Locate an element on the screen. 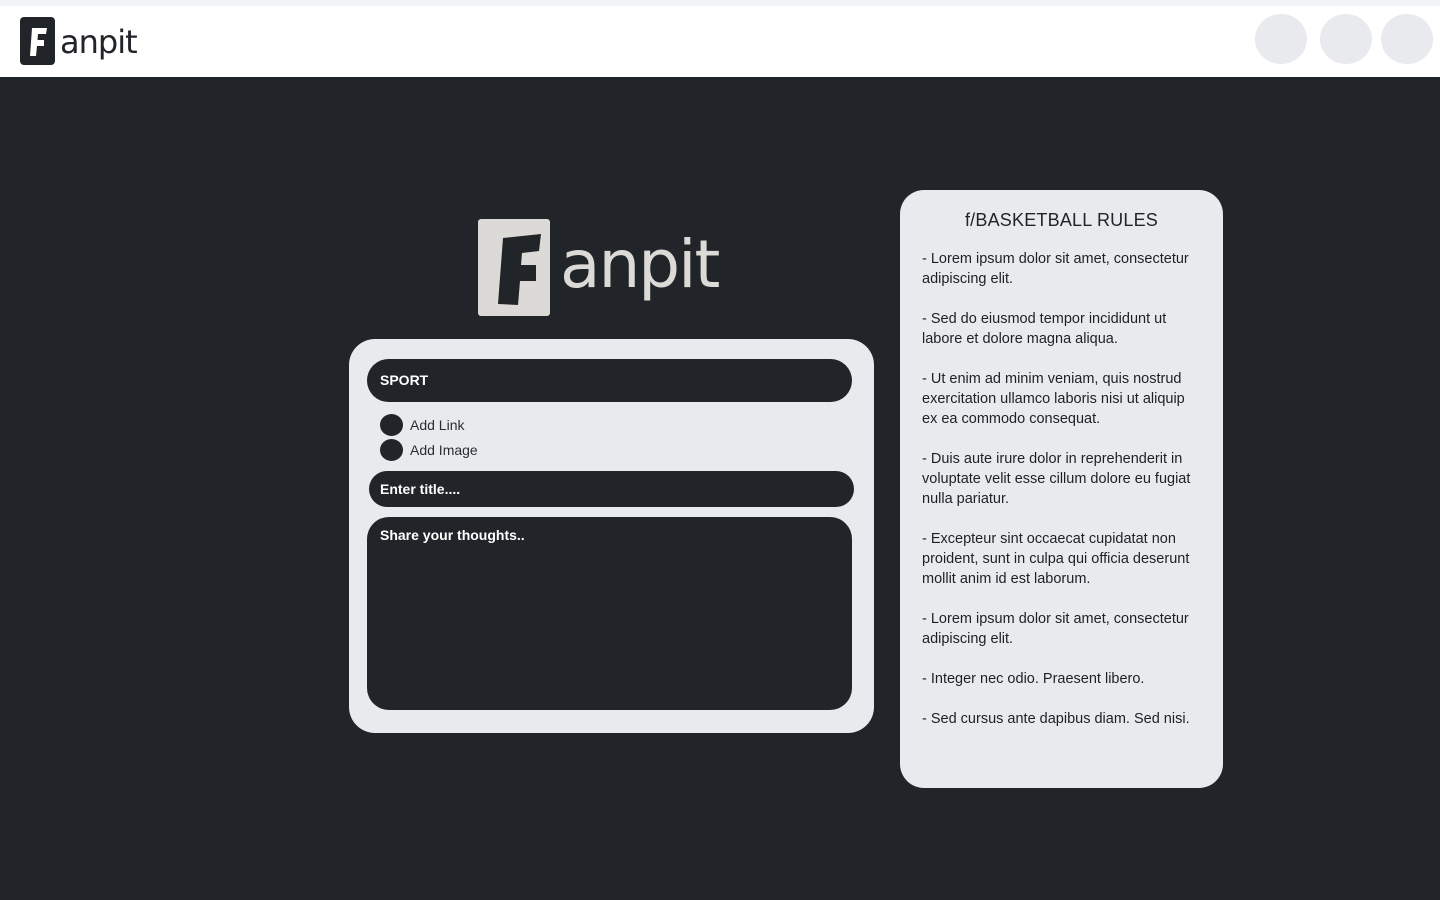  top-header: anpit is located at coordinates (720, 38).